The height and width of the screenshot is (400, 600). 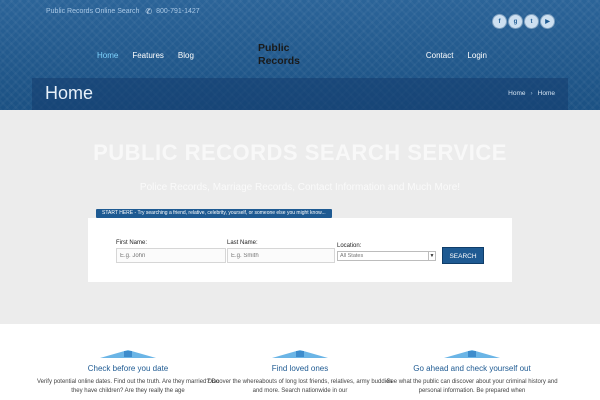 What do you see at coordinates (546, 93) in the screenshot?
I see `breadcrumb-current: Home` at bounding box center [546, 93].